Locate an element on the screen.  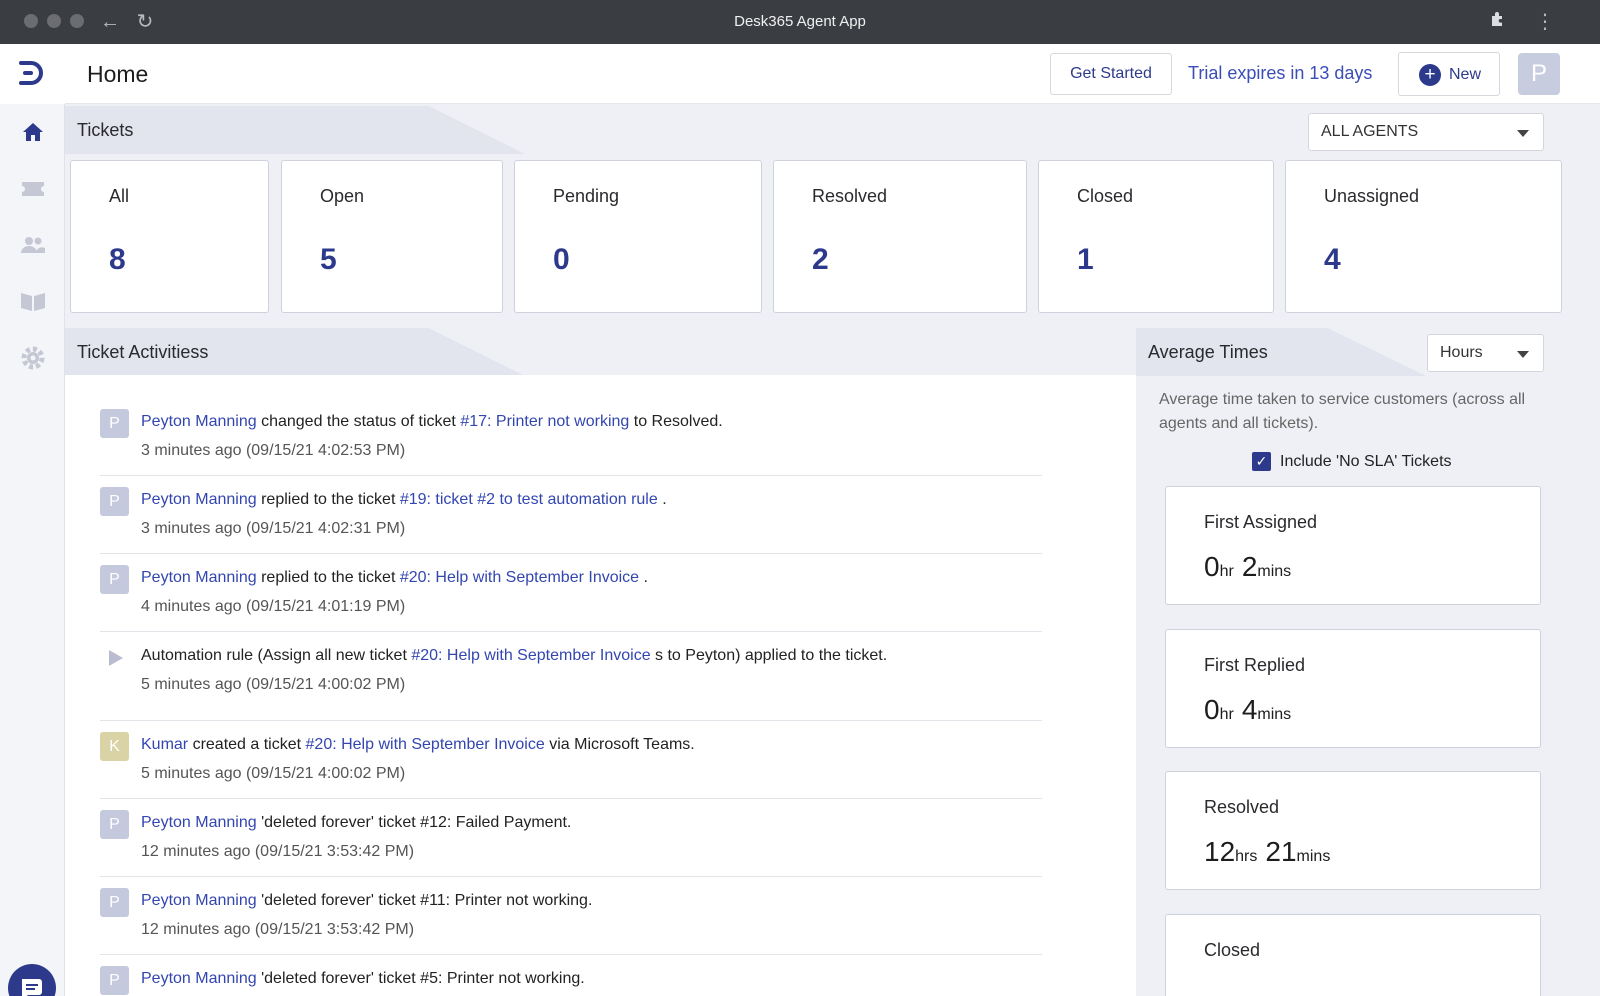
actor-link: Kumar is located at coordinates (164, 744).